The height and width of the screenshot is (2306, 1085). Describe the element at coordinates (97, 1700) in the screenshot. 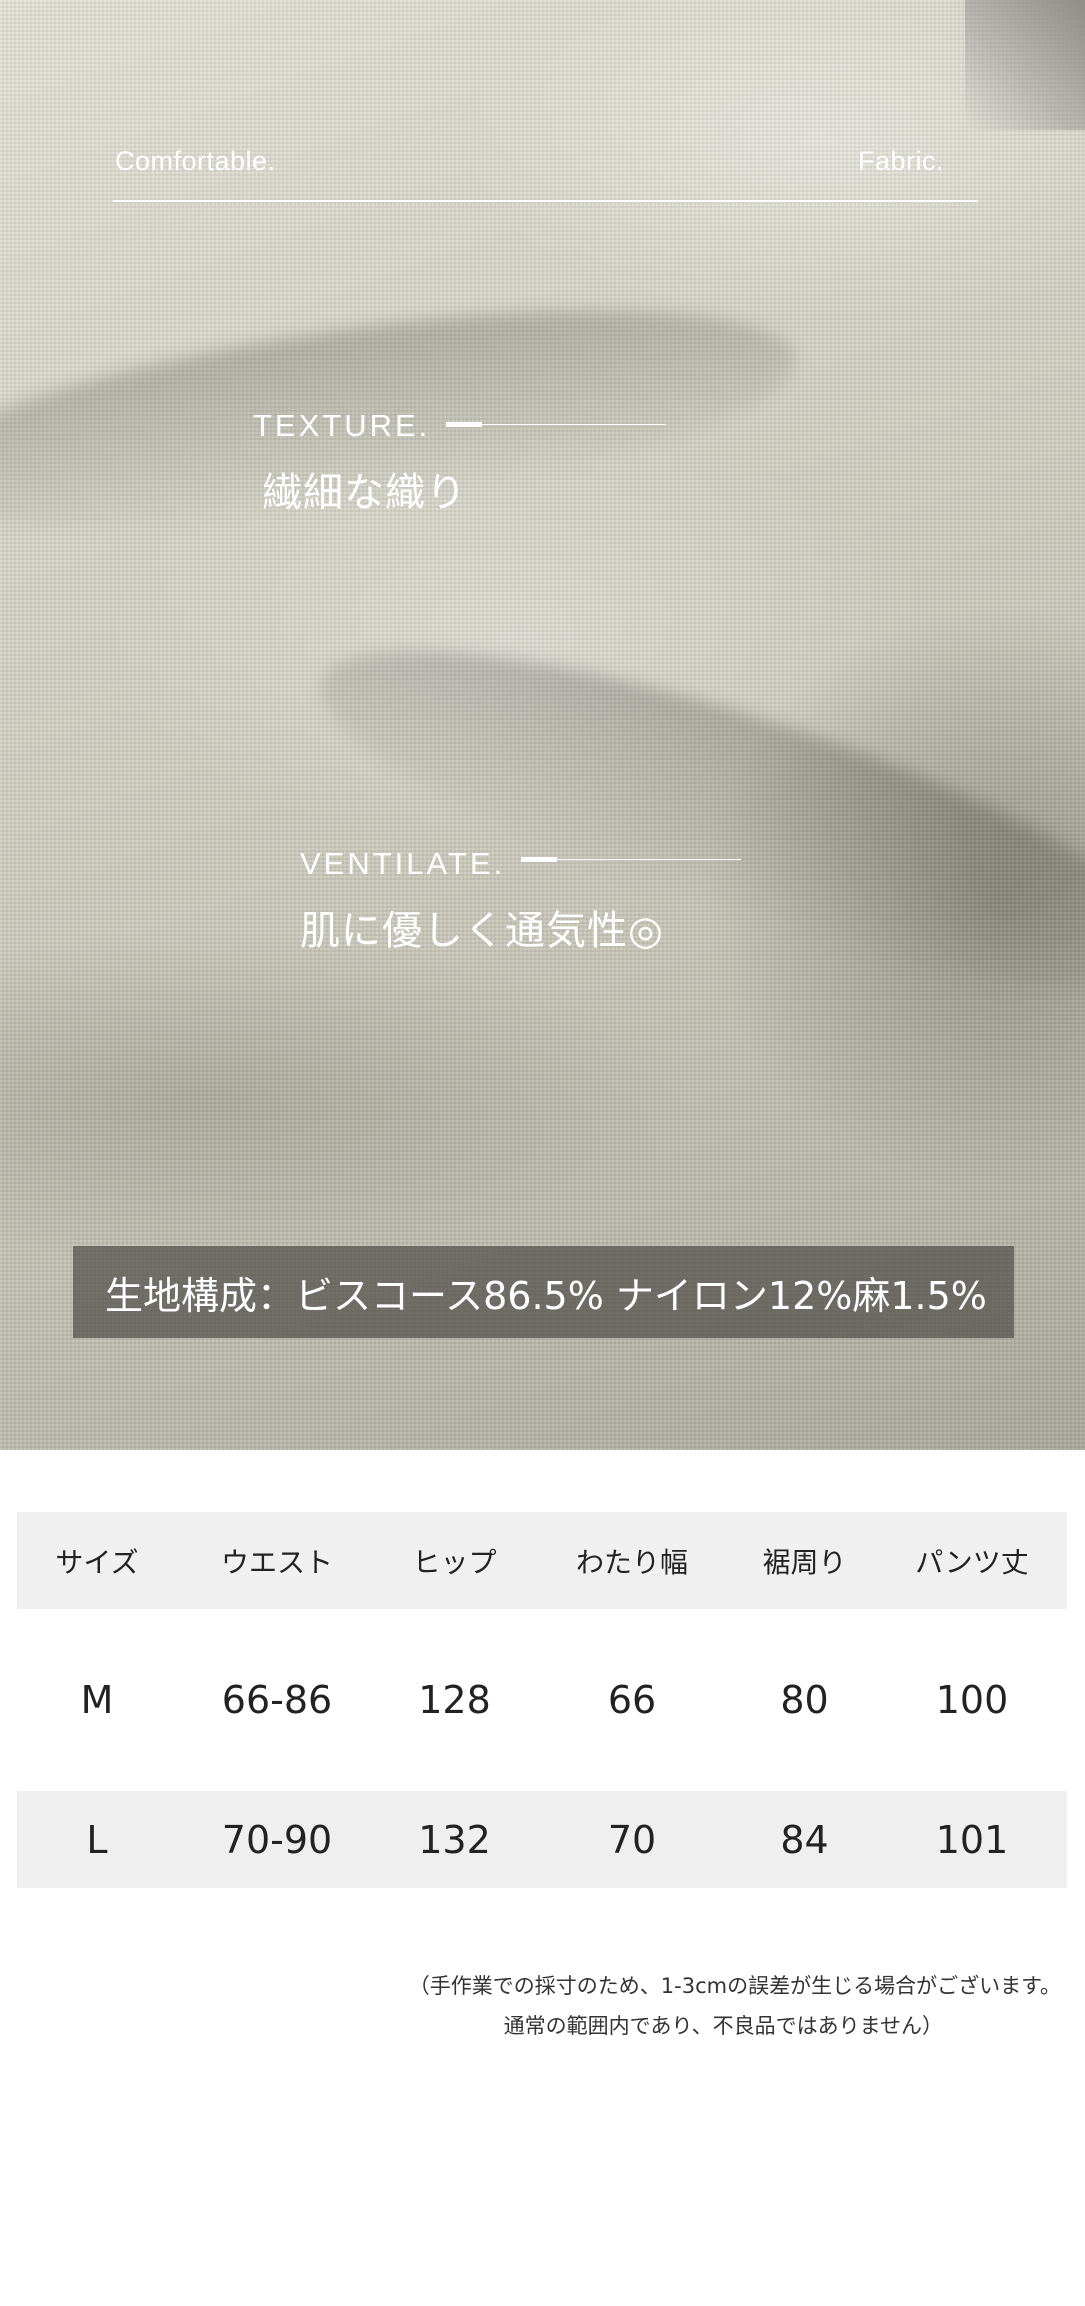

I see `table-cell: M` at that location.